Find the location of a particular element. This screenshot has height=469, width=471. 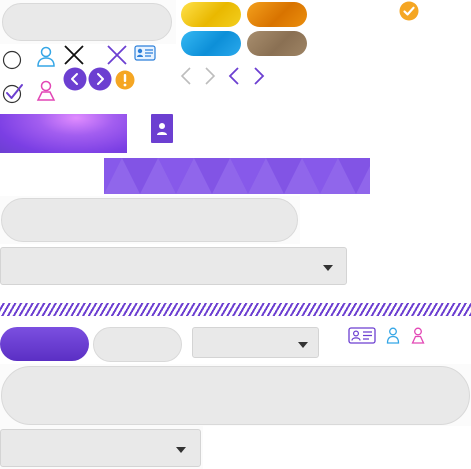

search-input is located at coordinates (87, 22).